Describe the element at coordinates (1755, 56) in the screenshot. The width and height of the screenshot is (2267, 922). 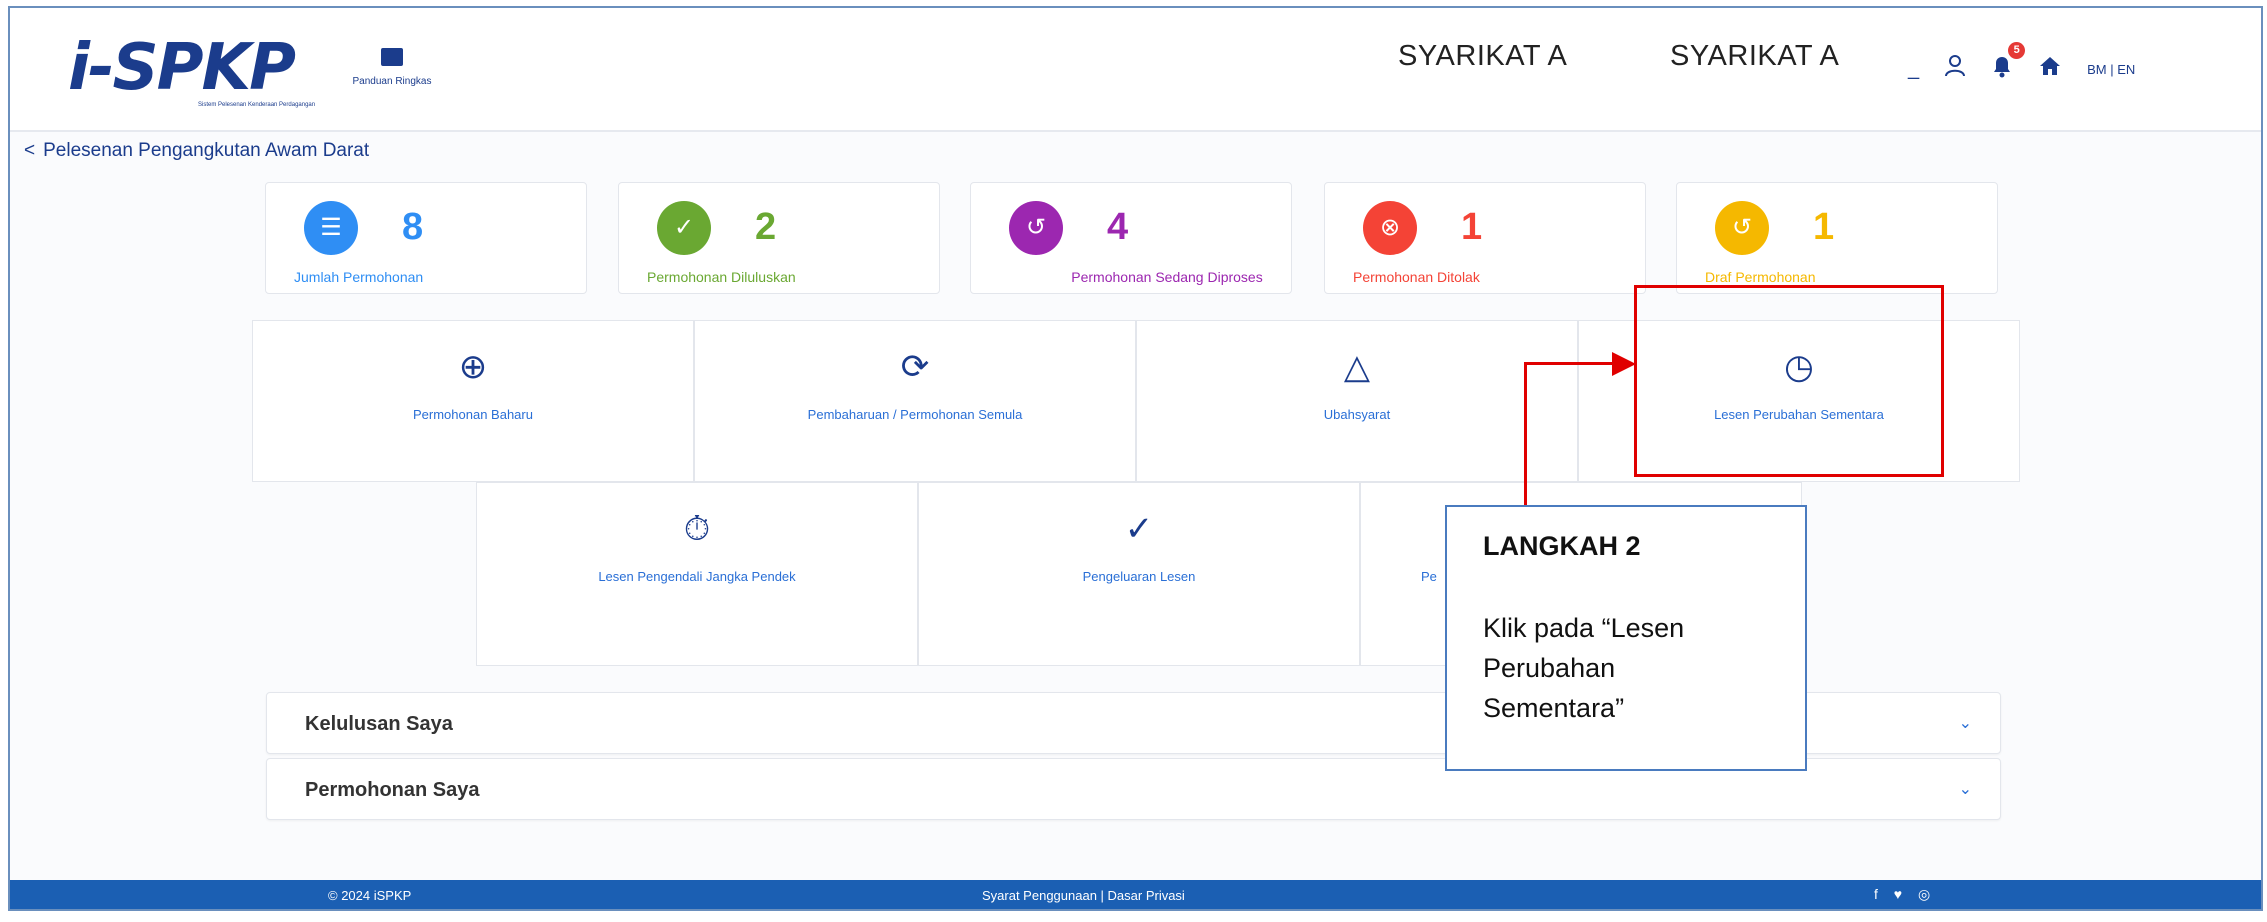
I see `company-name-secondary: SYARIKAT A` at that location.